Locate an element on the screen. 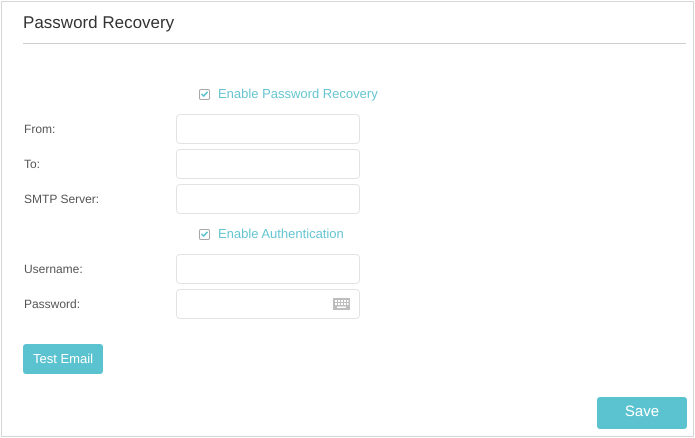 The image size is (695, 438). checkbox-option: Enable Authentication is located at coordinates (271, 234).